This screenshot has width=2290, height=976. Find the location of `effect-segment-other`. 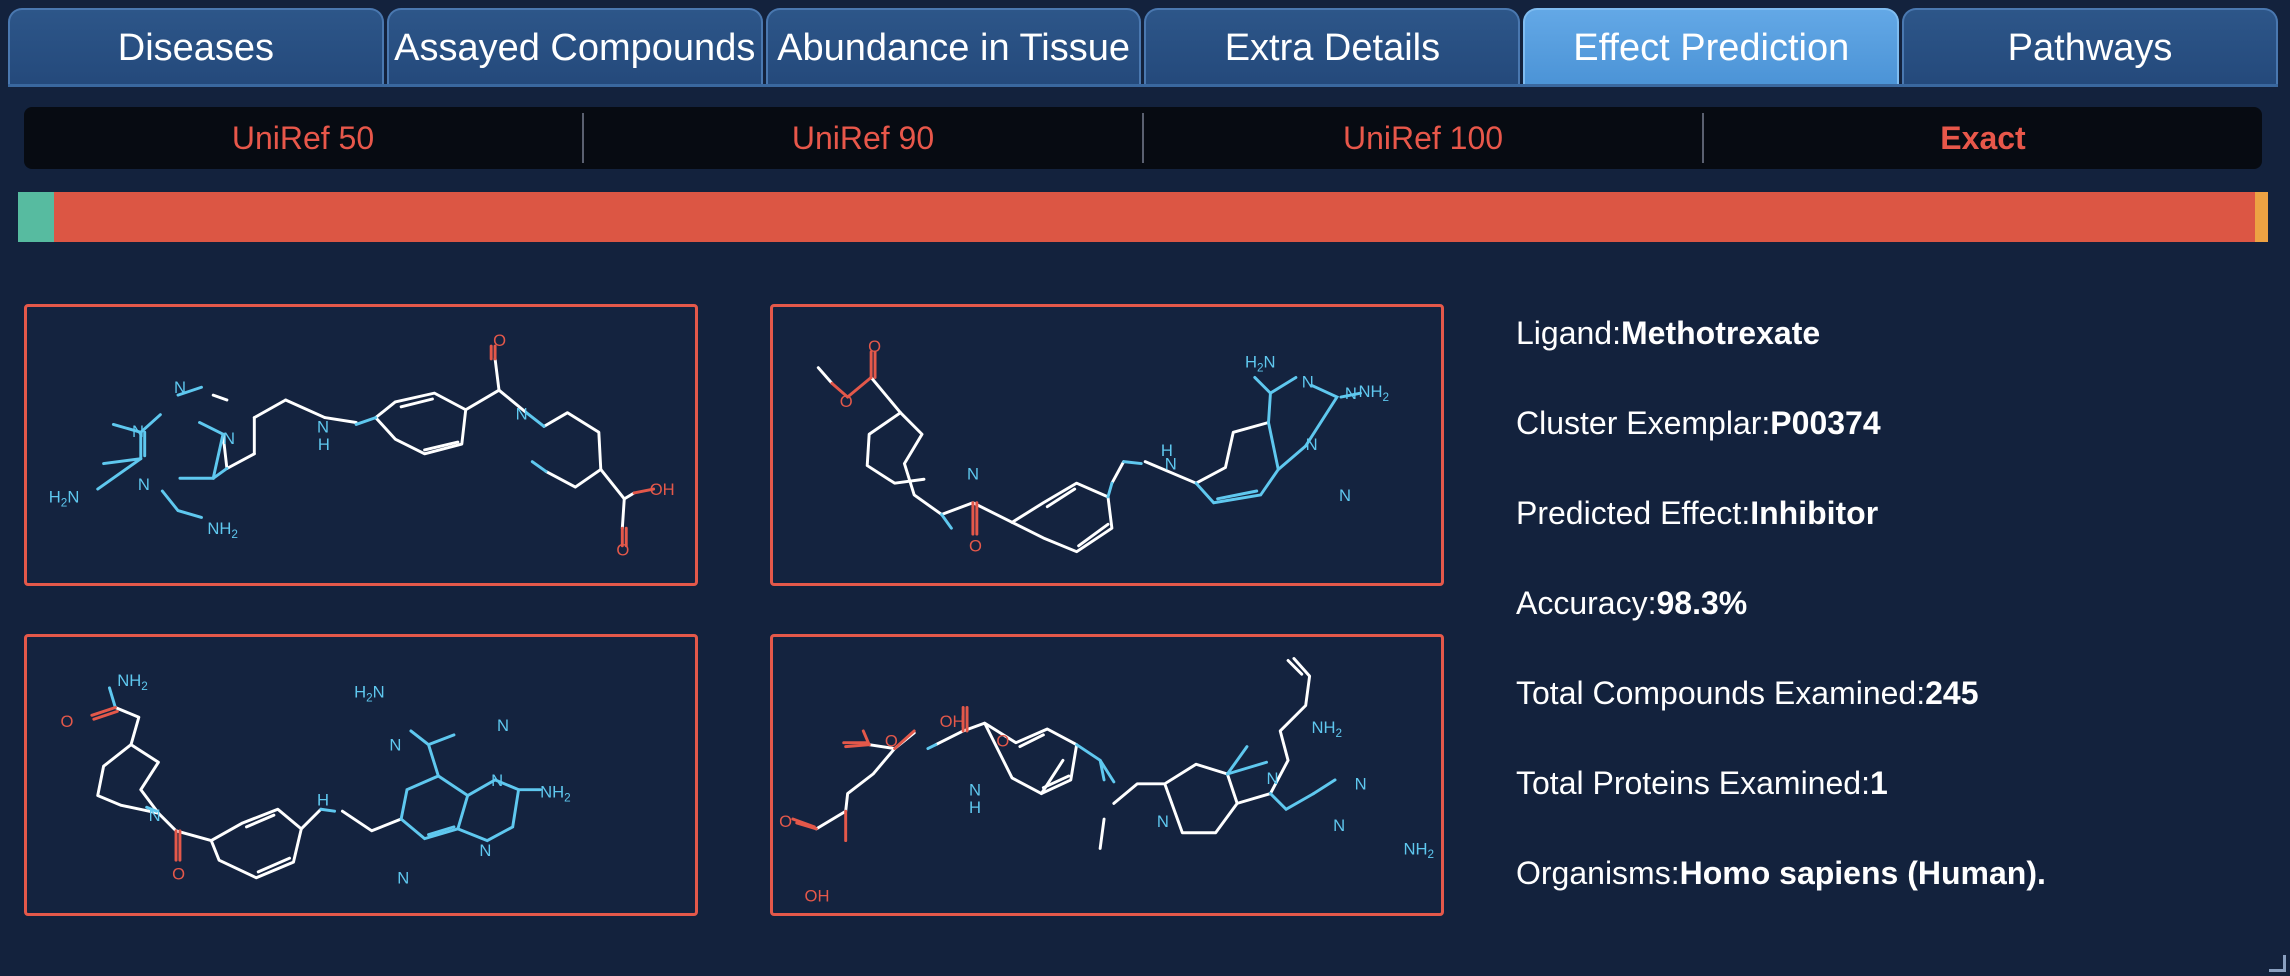

effect-segment-other is located at coordinates (2261, 217).